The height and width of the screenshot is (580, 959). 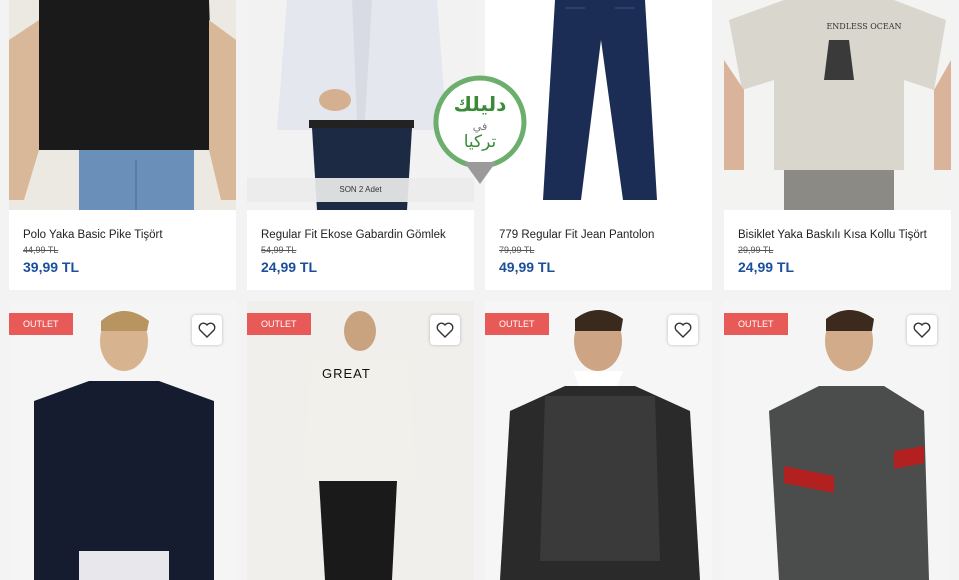 I want to click on product-image: ENDLESS OCEAN, so click(x=837, y=105).